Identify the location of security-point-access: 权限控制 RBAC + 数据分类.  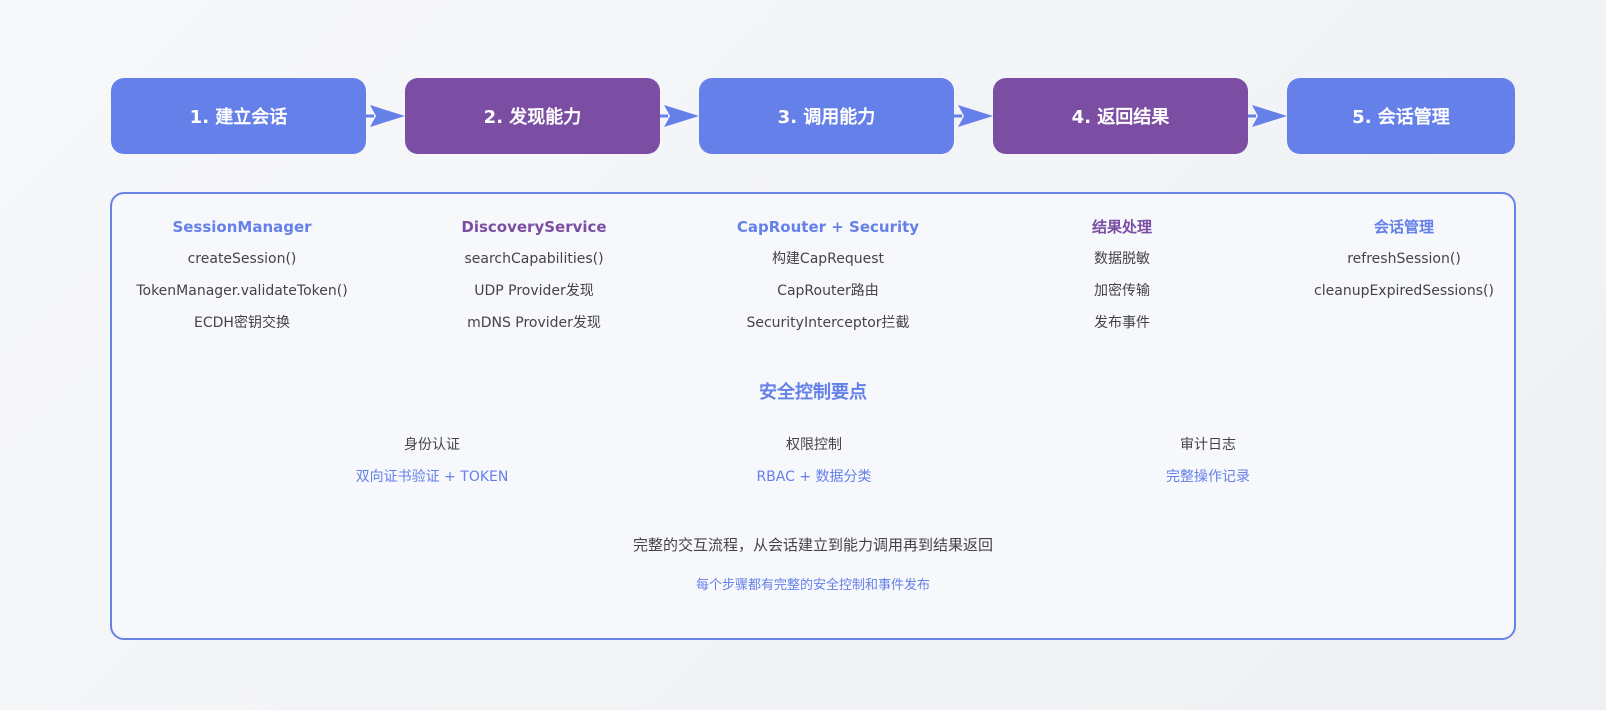
(814, 461).